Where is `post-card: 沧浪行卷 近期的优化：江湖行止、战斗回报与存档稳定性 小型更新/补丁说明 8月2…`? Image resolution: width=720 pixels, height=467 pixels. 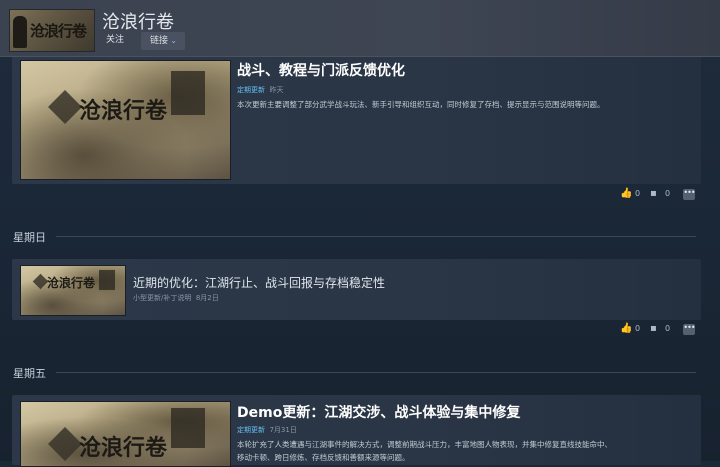 post-card: 沧浪行卷 近期的优化：江湖行止、战斗回报与存档稳定性 小型更新/补丁说明 8月2… is located at coordinates (356, 289).